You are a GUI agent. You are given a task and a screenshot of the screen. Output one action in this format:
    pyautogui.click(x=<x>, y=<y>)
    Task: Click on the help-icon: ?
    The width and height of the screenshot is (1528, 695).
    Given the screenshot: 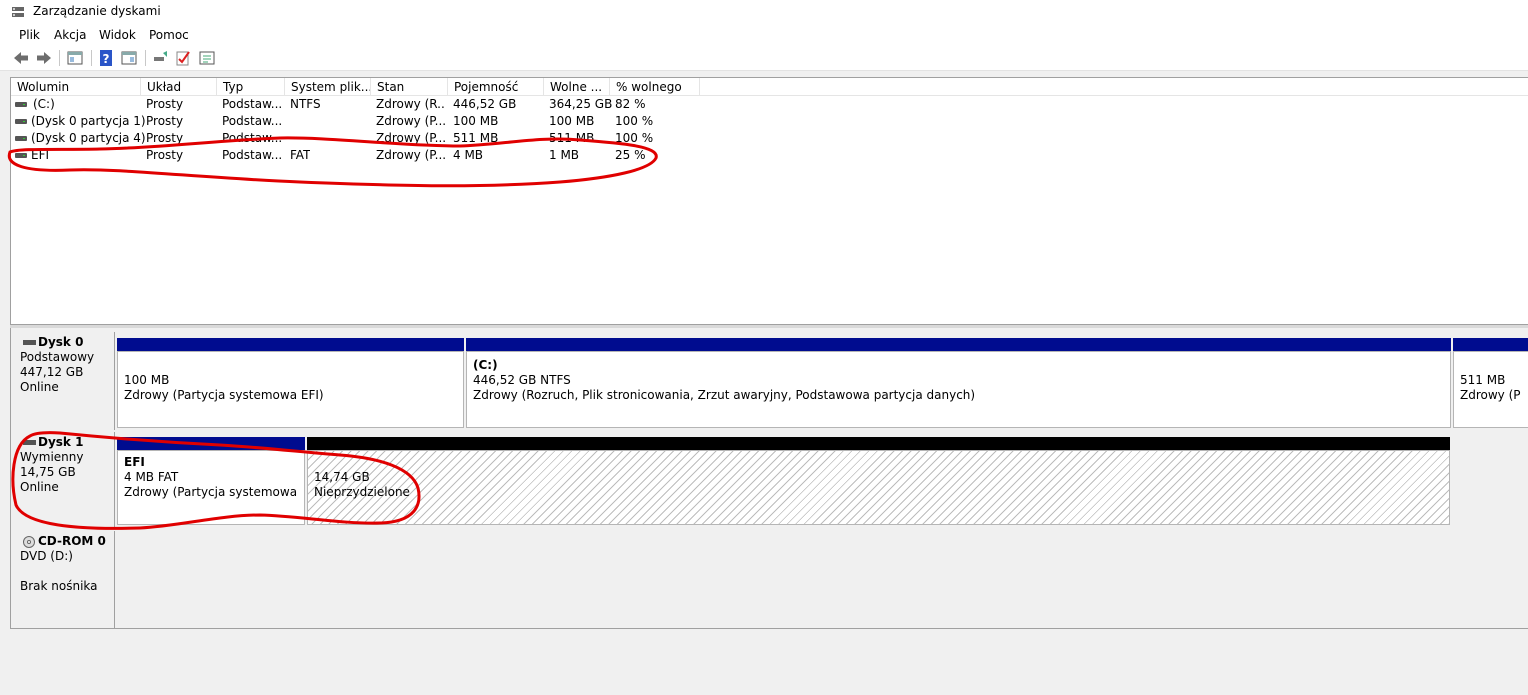 What is the action you would take?
    pyautogui.click(x=106, y=58)
    